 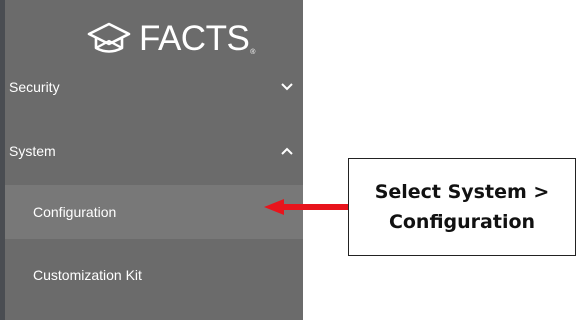 I want to click on callout-line-2: Configuration, so click(x=462, y=222).